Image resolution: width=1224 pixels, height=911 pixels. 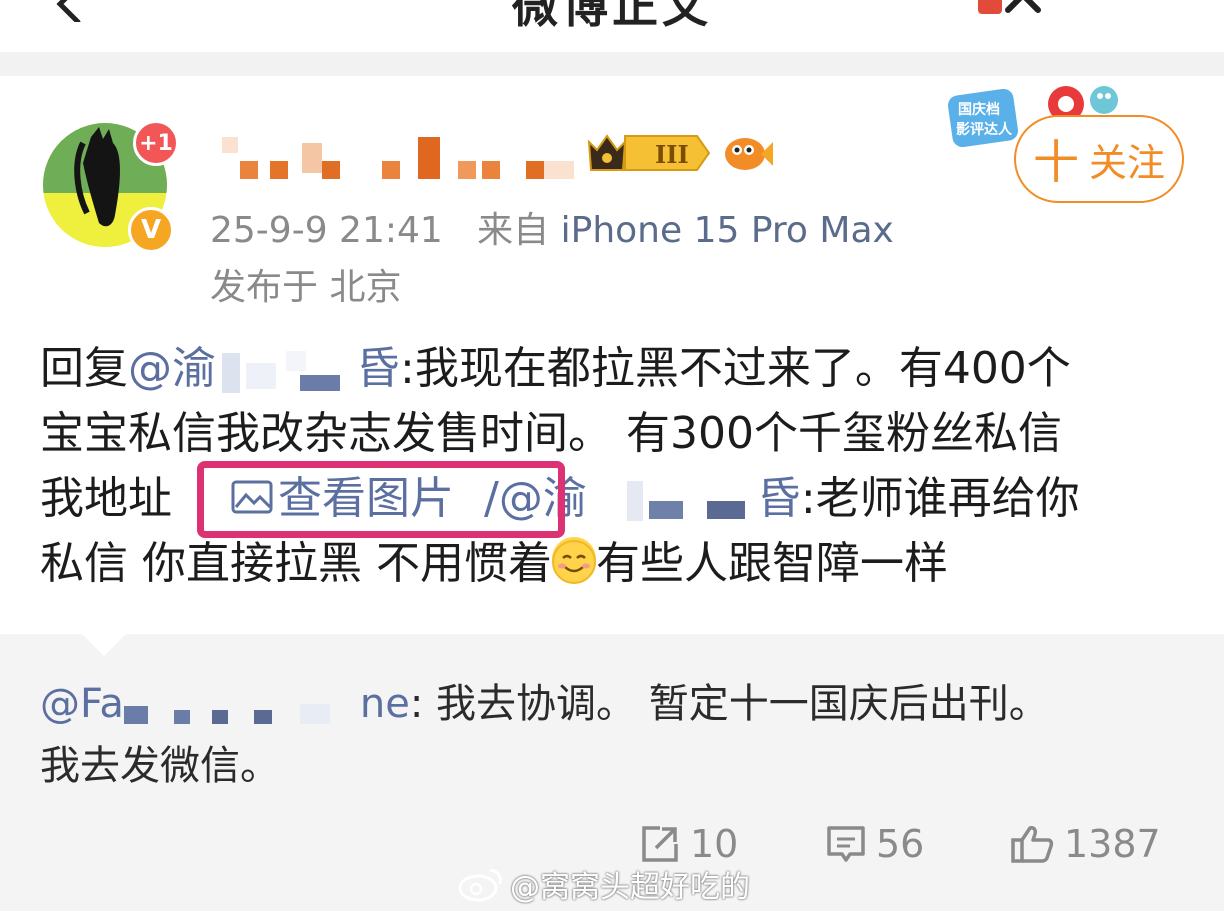 I want to click on post-source-device: iPhone 15 Pro Max, so click(x=727, y=230).